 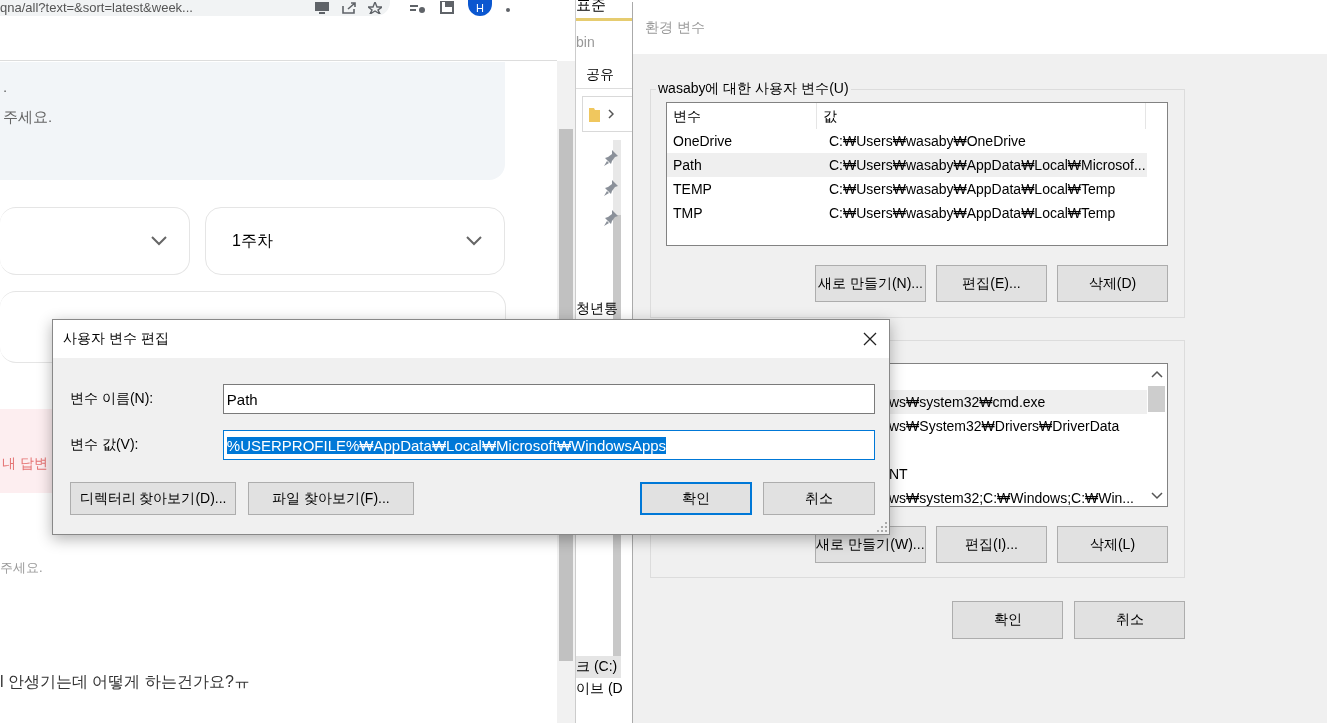 What do you see at coordinates (5, 87) in the screenshot?
I see `notice-text: .` at bounding box center [5, 87].